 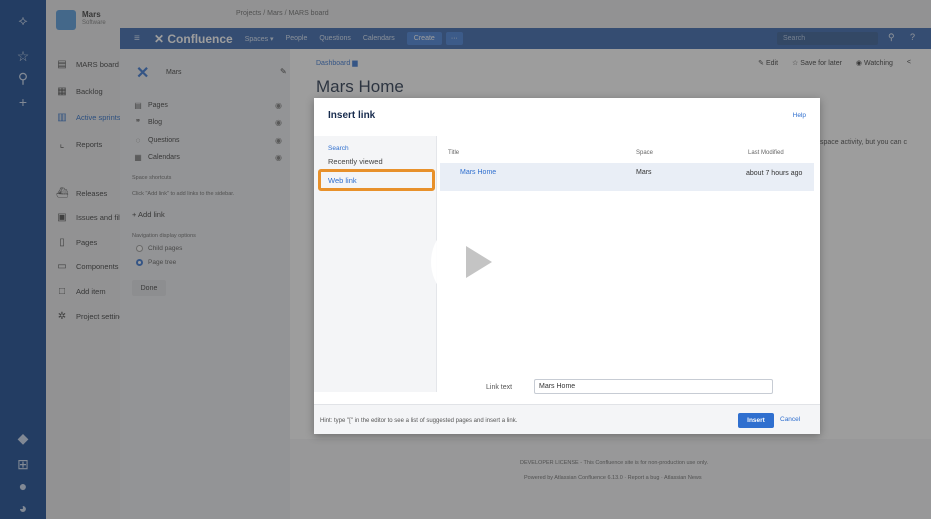 I want to click on tab-search: Search, so click(x=338, y=148).